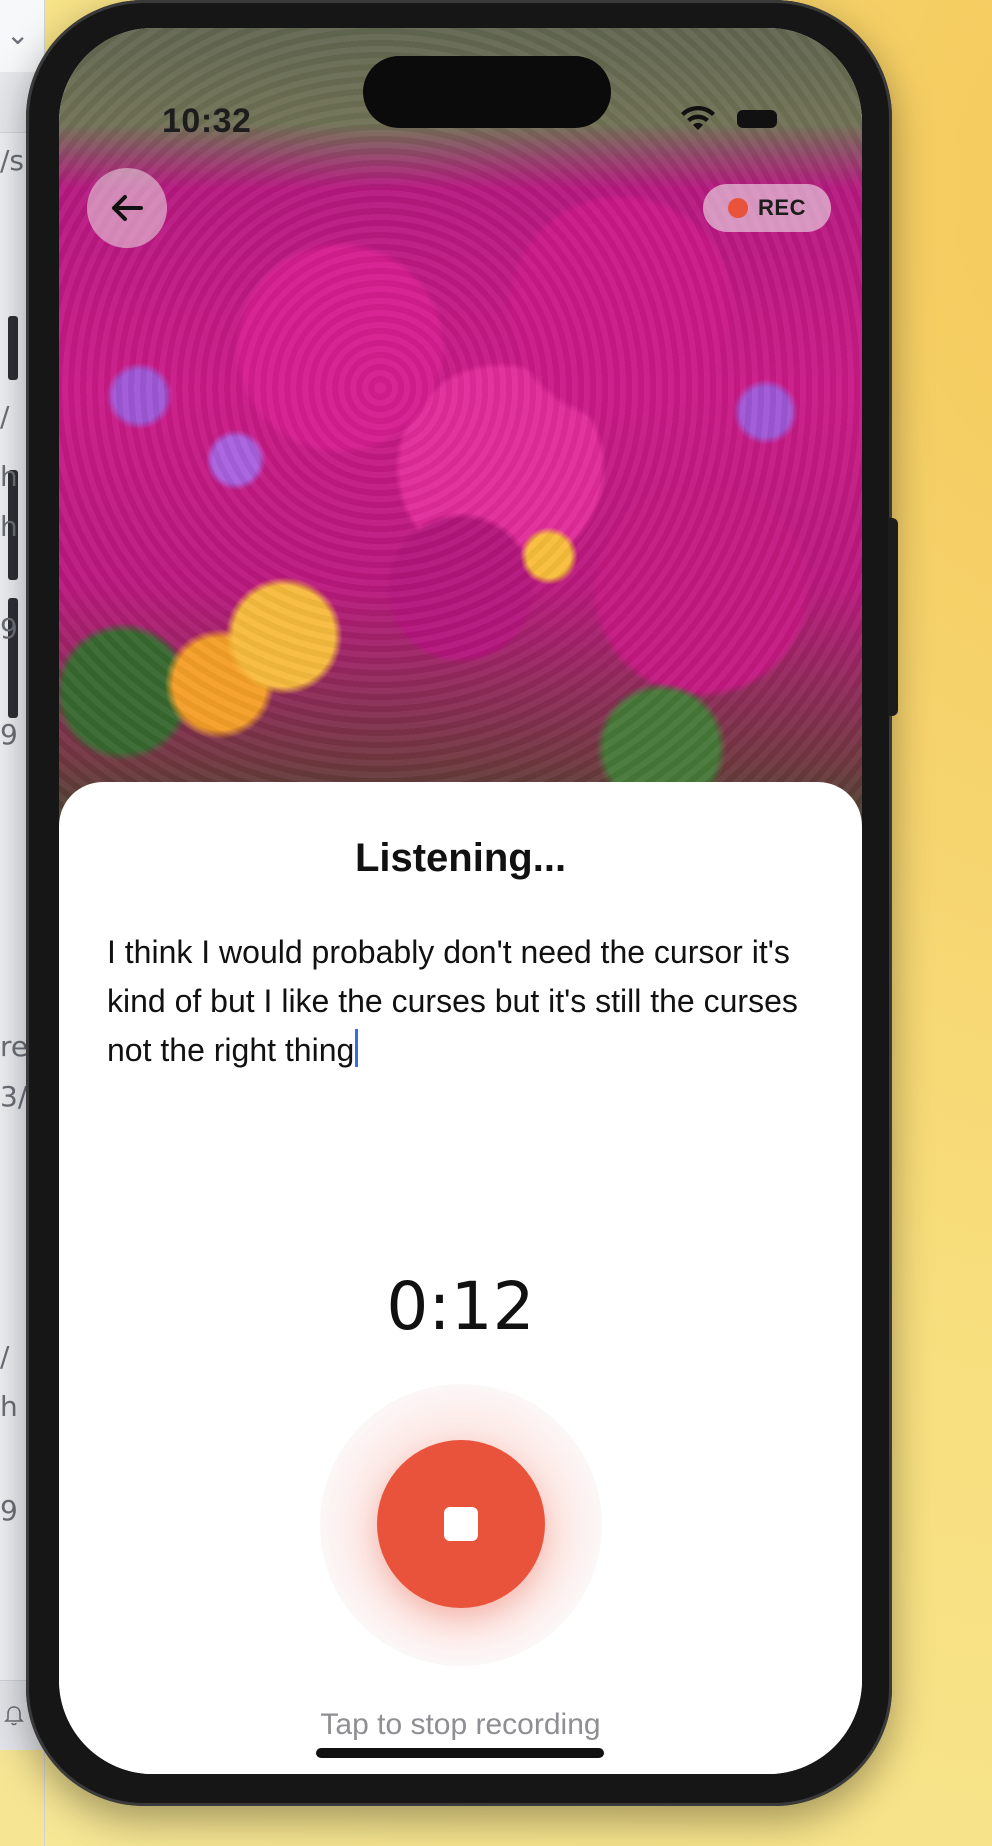 This screenshot has width=992, height=1846. I want to click on battery-icon, so click(757, 119).